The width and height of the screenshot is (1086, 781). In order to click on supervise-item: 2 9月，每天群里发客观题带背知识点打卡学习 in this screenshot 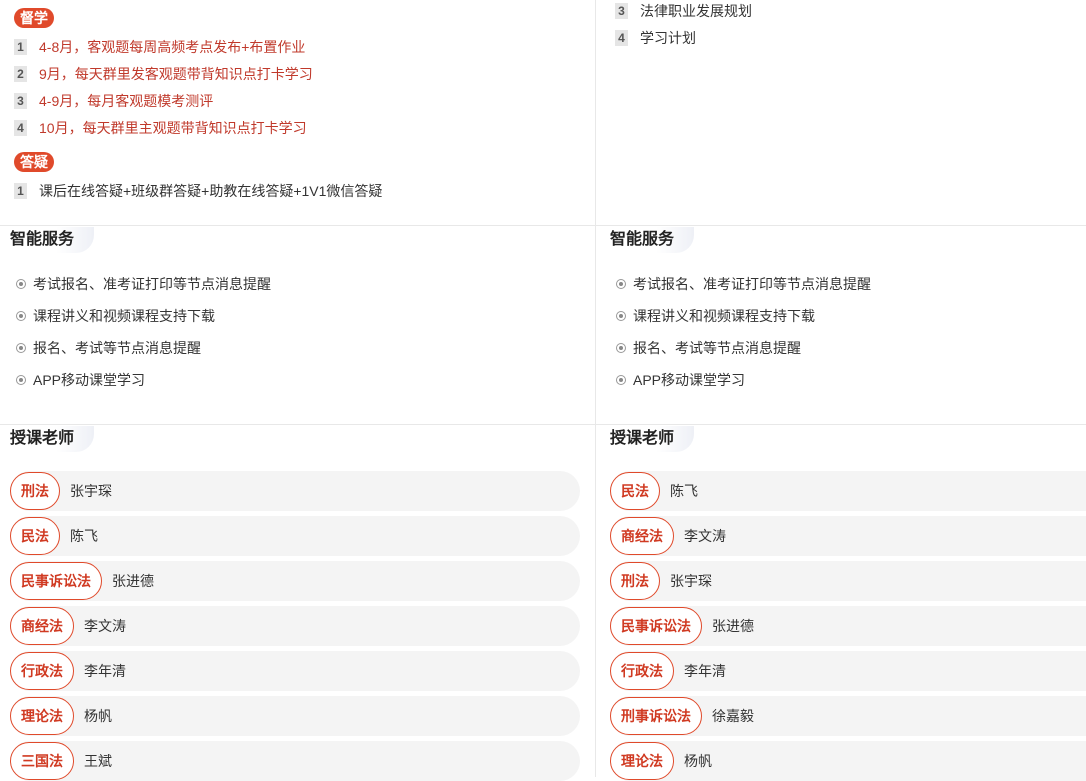, I will do `click(163, 74)`.